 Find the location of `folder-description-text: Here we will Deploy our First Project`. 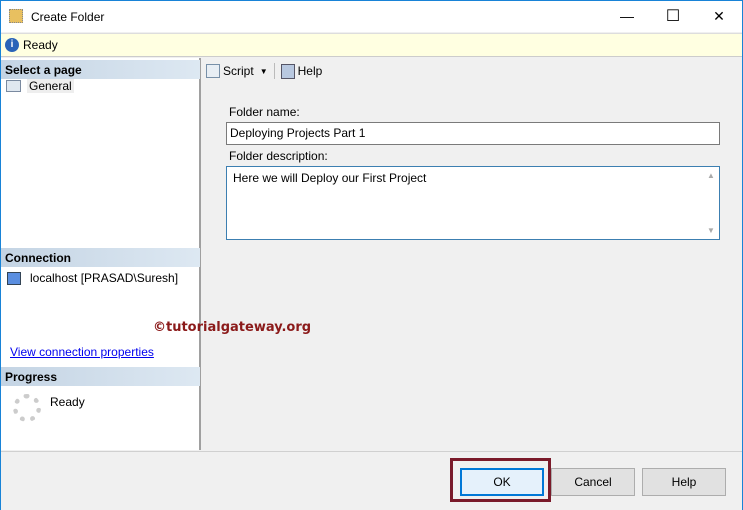

folder-description-text: Here we will Deploy our First Project is located at coordinates (330, 178).